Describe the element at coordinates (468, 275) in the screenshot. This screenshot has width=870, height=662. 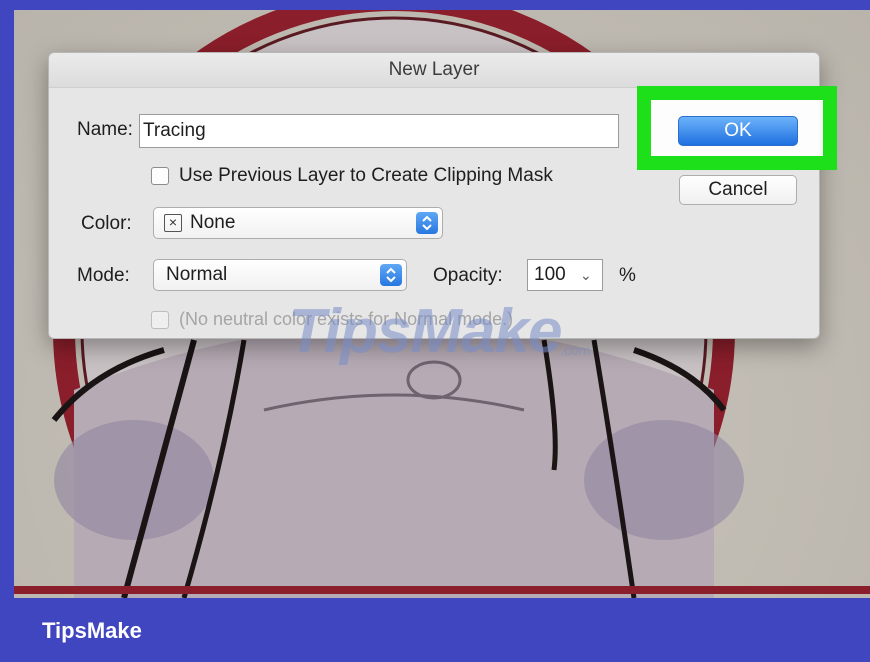
I see `opacity-label: Opacity:` at that location.